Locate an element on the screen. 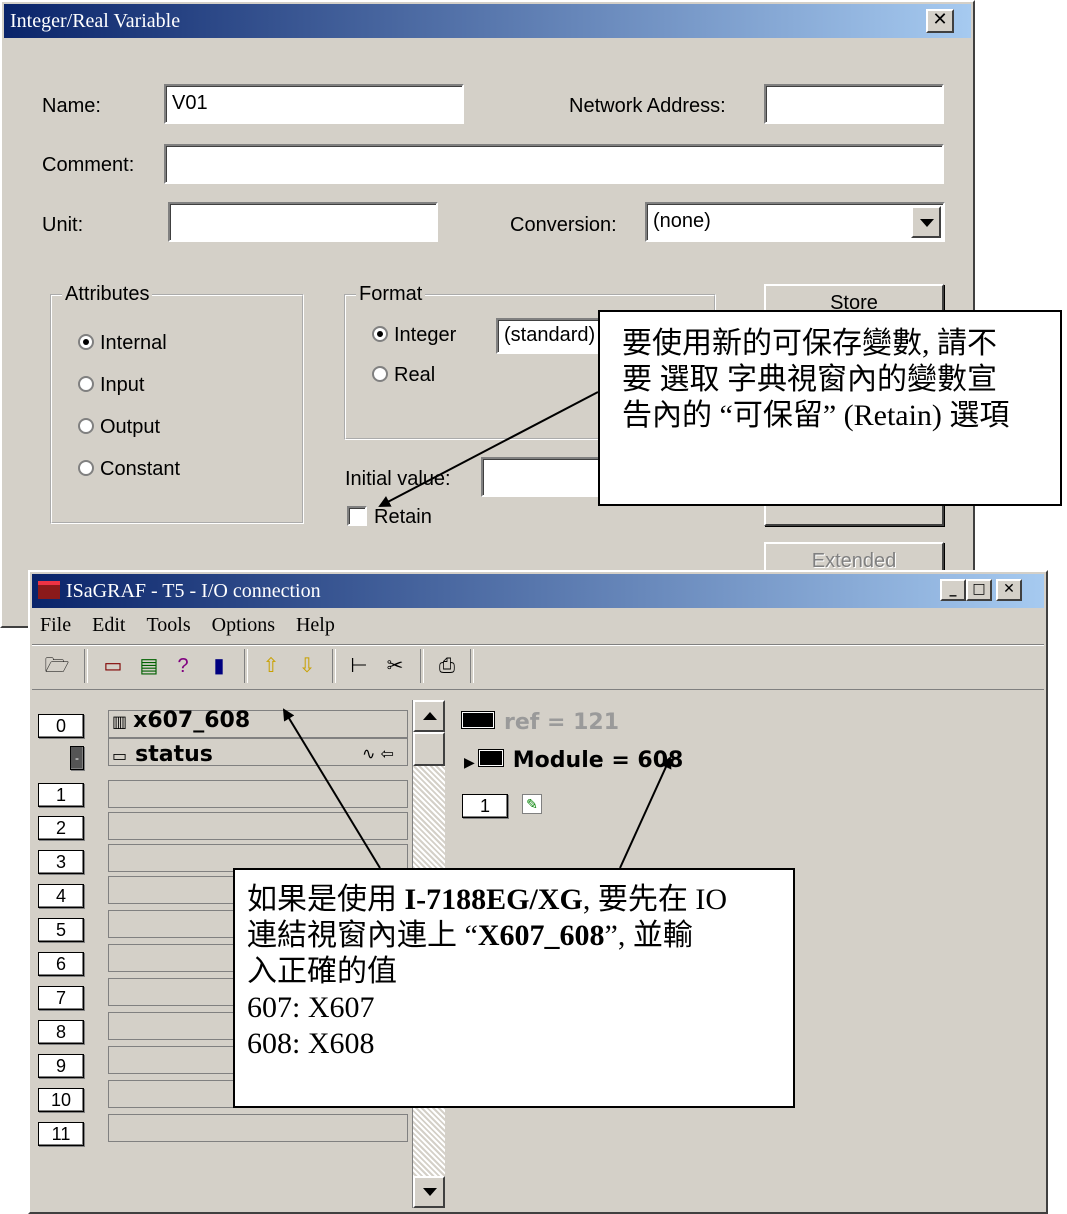  menu-tools: Tools is located at coordinates (168, 625).